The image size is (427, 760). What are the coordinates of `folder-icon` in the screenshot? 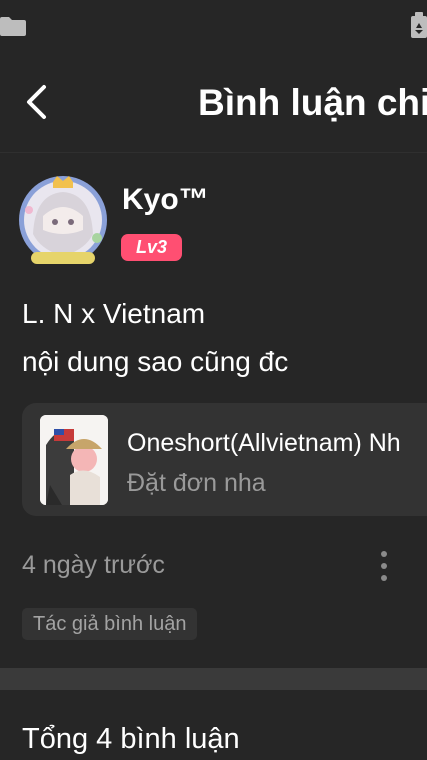 It's located at (13, 26).